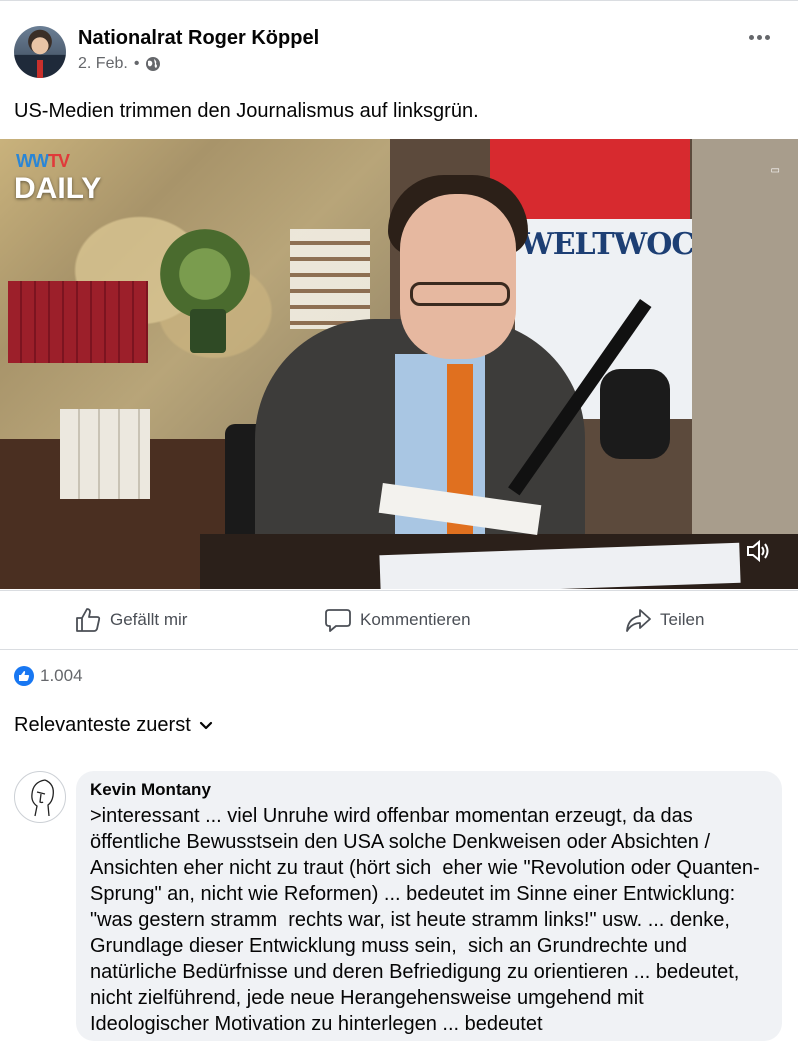 The width and height of the screenshot is (798, 1041). What do you see at coordinates (40, 52) in the screenshot?
I see `author-avatar` at bounding box center [40, 52].